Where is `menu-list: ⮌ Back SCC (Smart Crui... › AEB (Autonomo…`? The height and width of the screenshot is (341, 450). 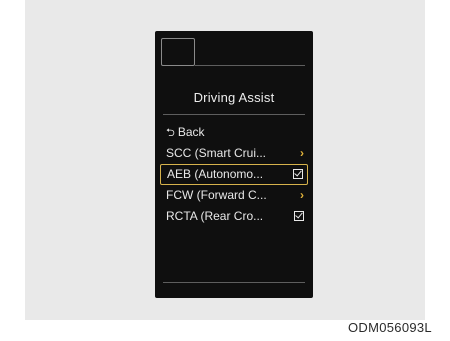 menu-list: ⮌ Back SCC (Smart Crui... › AEB (Autonomo… is located at coordinates (234, 174).